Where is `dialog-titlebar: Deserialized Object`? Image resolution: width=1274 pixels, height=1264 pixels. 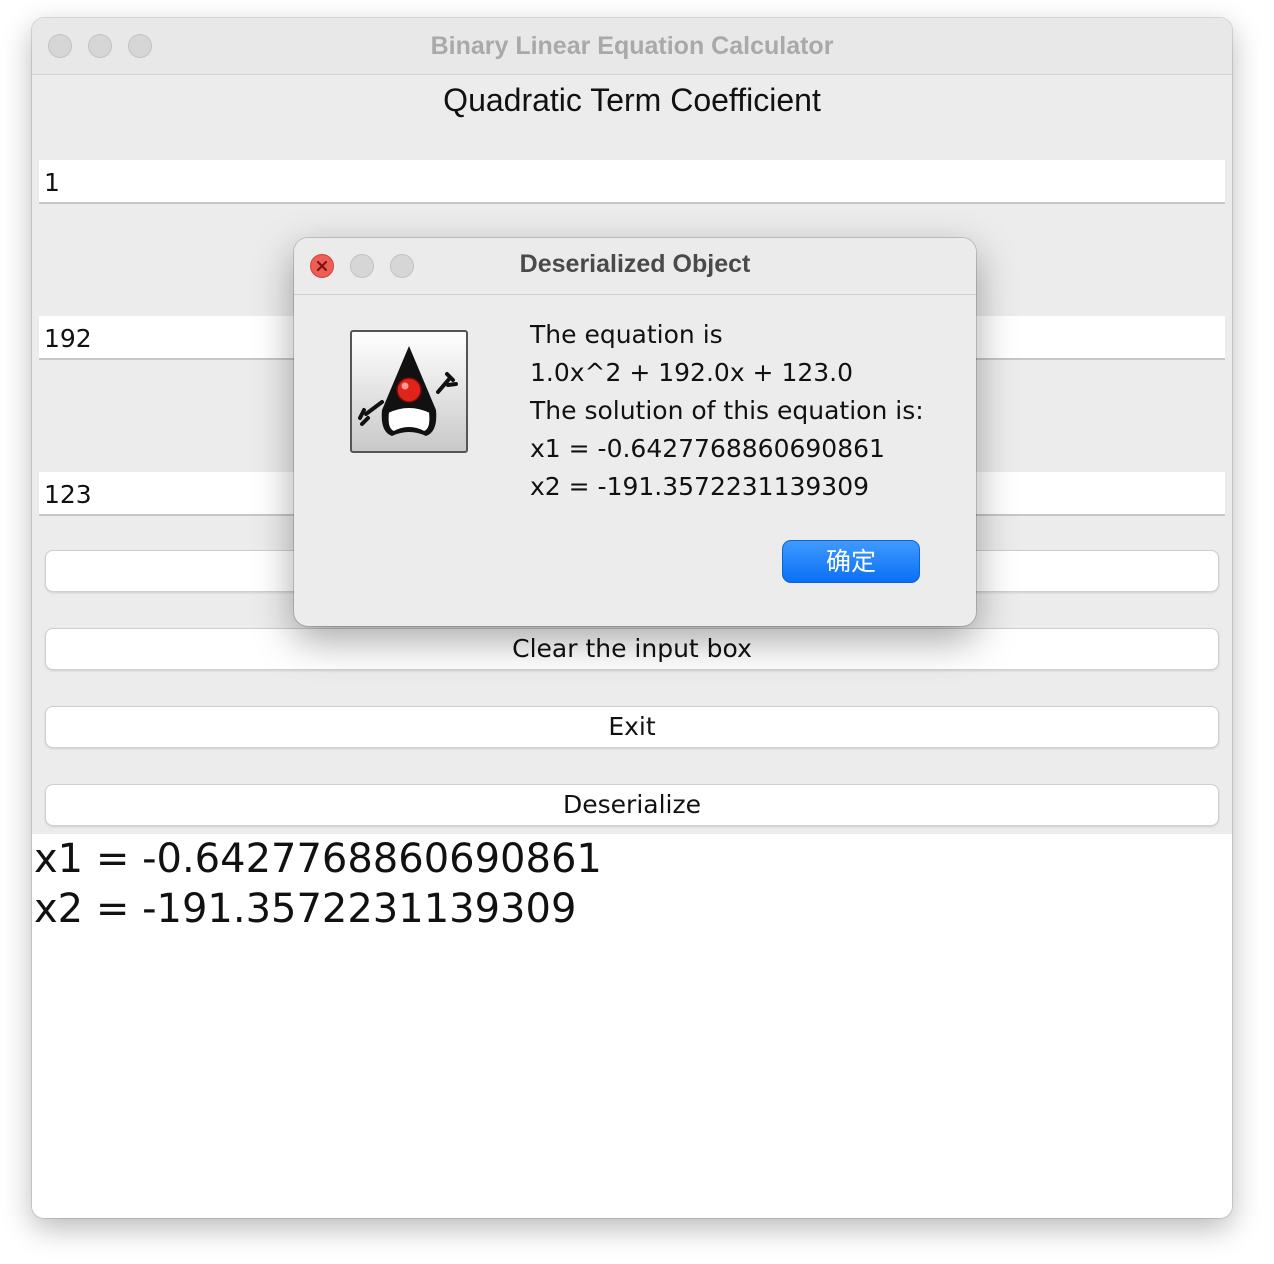
dialog-titlebar: Deserialized Object is located at coordinates (635, 266).